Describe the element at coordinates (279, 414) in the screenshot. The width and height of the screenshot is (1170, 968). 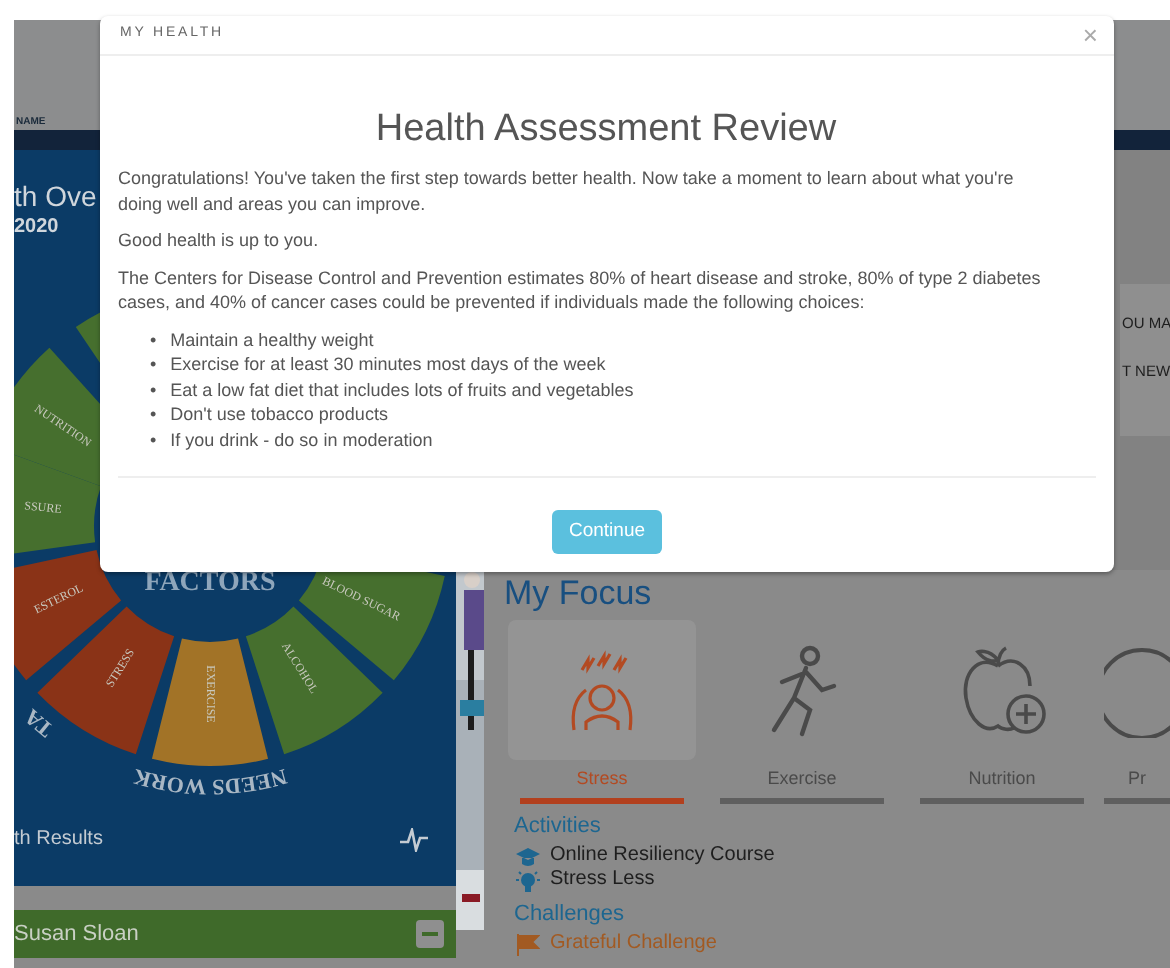
I see `bullet-item: Don't use tobacco products` at that location.